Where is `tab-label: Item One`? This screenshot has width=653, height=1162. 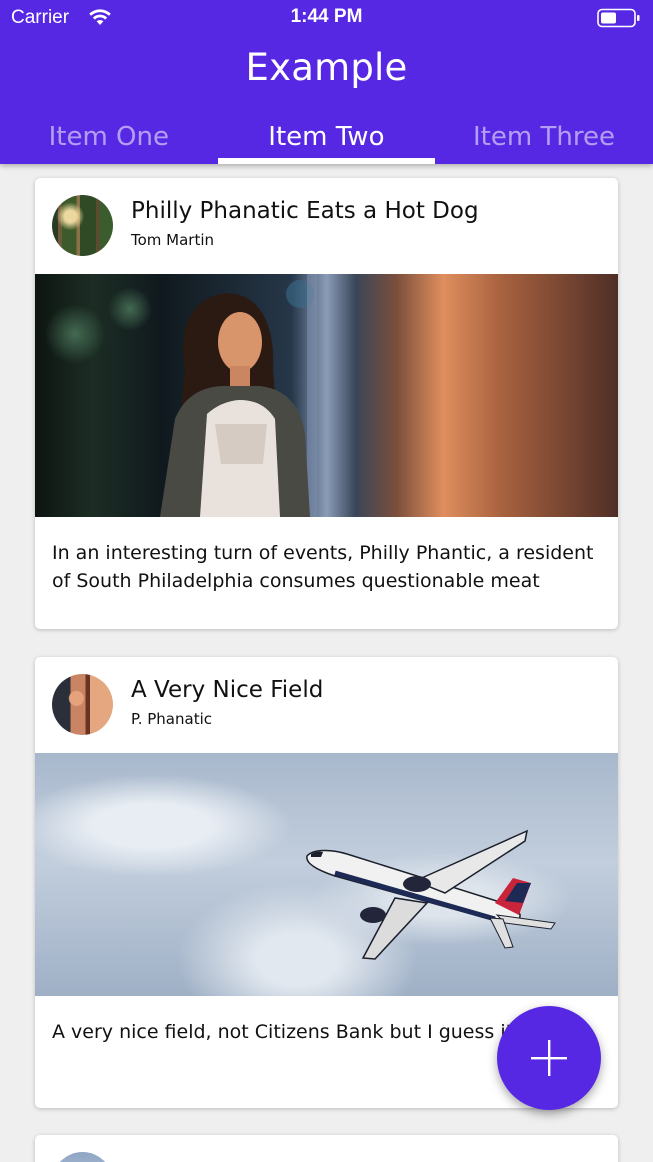 tab-label: Item One is located at coordinates (108, 137).